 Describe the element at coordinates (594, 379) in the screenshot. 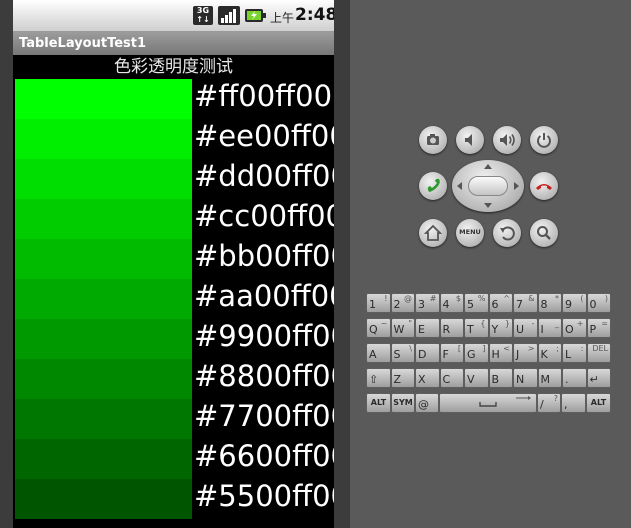

I see `key-label: ↵` at that location.